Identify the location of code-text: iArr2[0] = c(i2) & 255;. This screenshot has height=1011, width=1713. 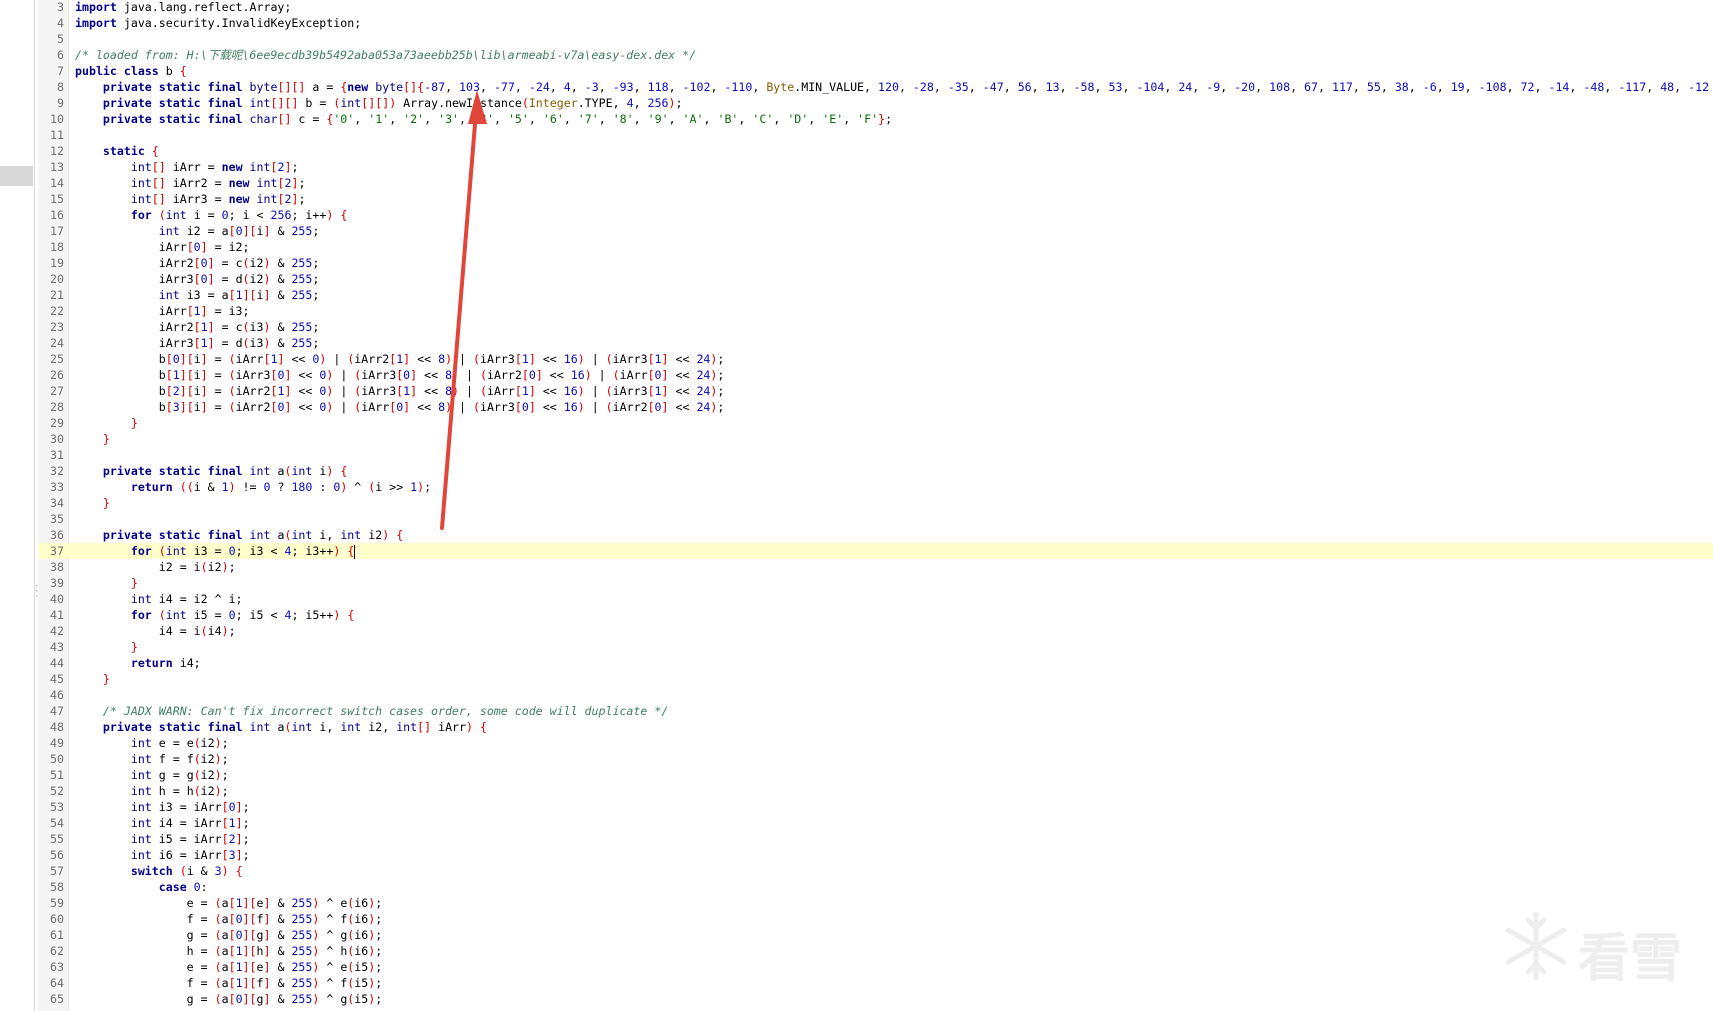
(197, 263).